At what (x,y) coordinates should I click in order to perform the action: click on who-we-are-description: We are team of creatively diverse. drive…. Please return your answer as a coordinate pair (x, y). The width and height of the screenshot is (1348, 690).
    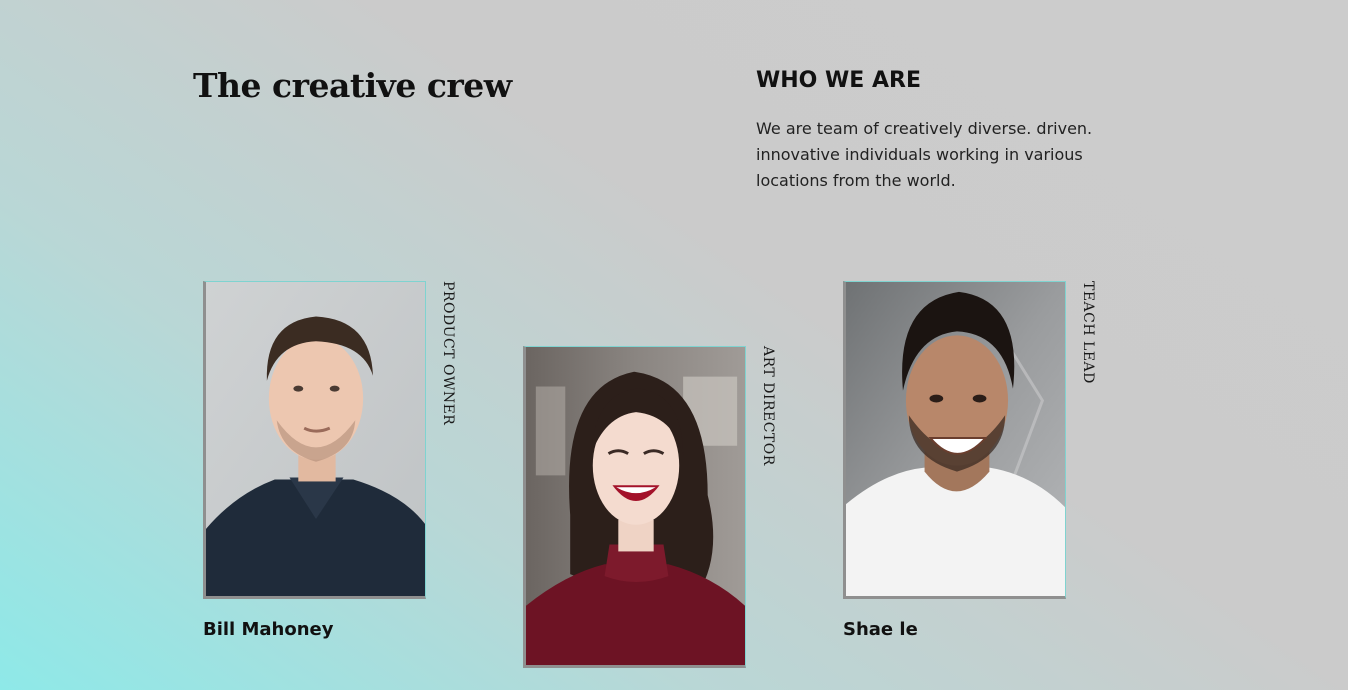
    Looking at the image, I should click on (924, 154).